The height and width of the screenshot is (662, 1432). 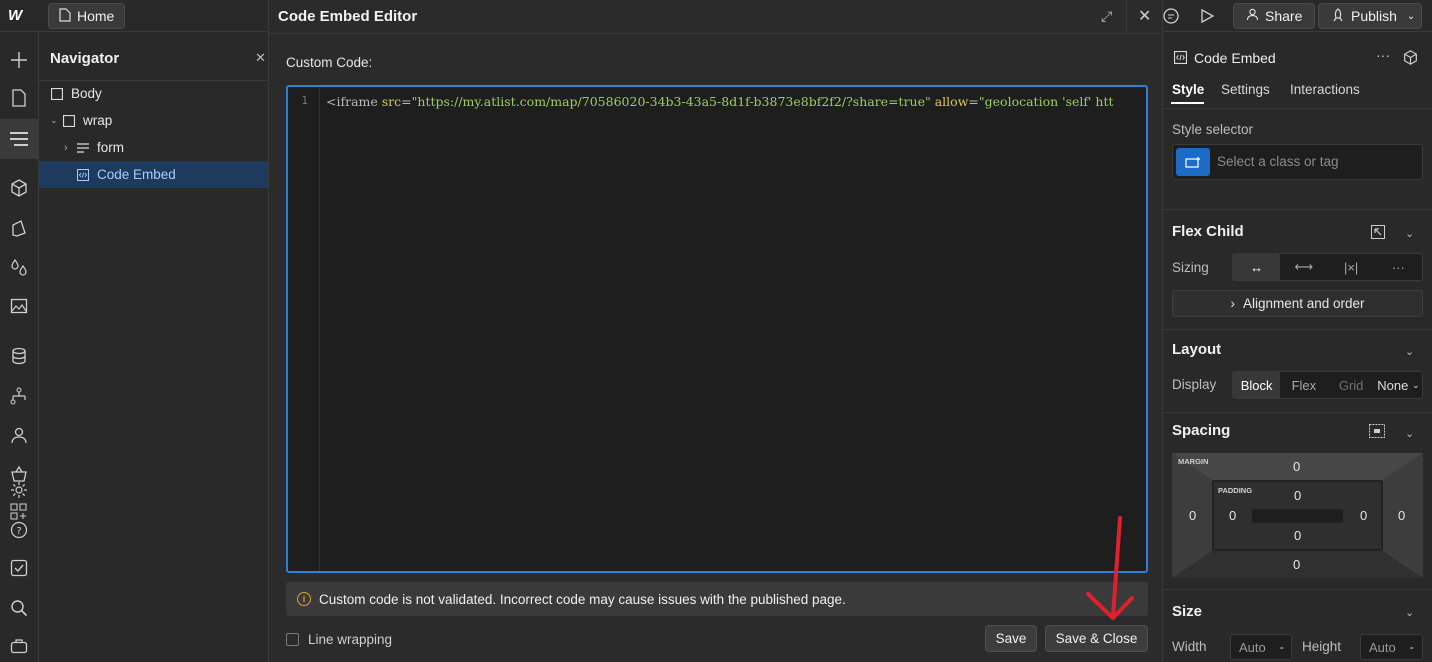 What do you see at coordinates (1232, 515) in the screenshot?
I see `padding-left-value: 0` at bounding box center [1232, 515].